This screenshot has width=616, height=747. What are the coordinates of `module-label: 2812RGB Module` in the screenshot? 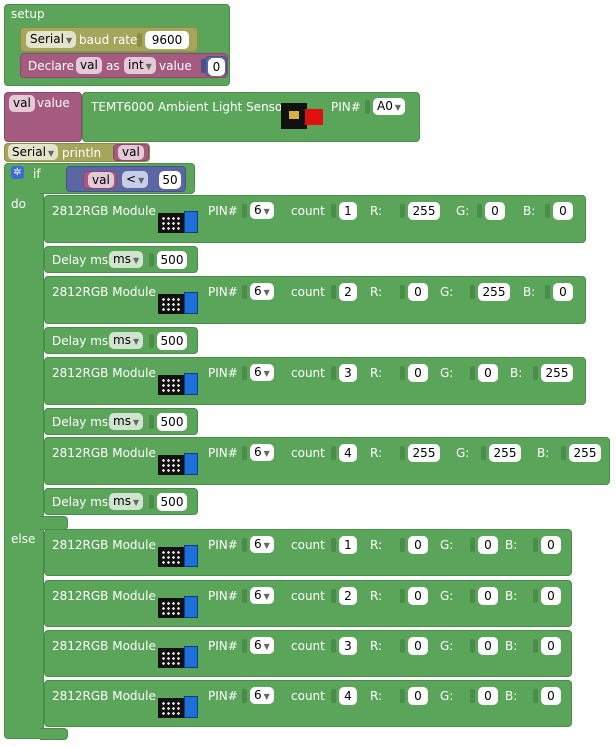 It's located at (104, 596).